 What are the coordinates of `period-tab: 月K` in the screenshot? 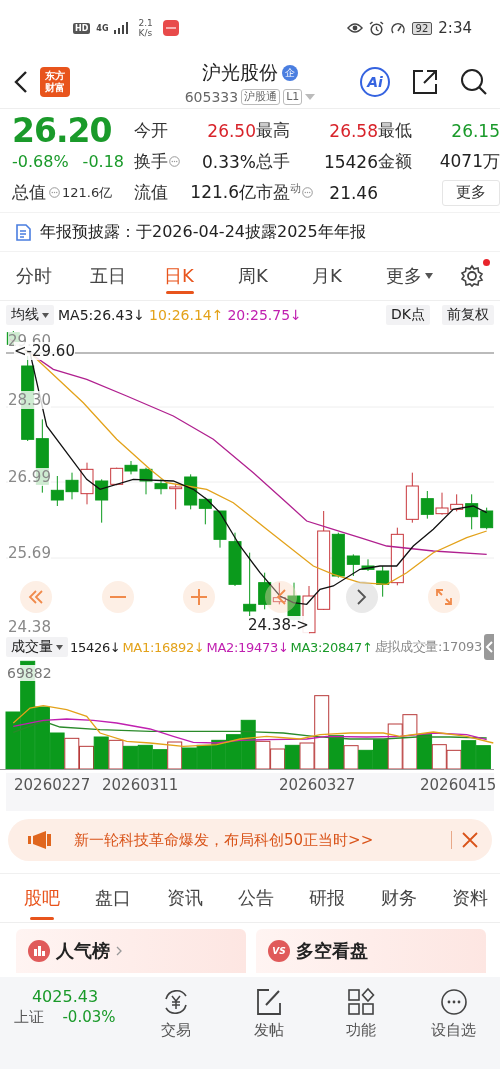 It's located at (349, 276).